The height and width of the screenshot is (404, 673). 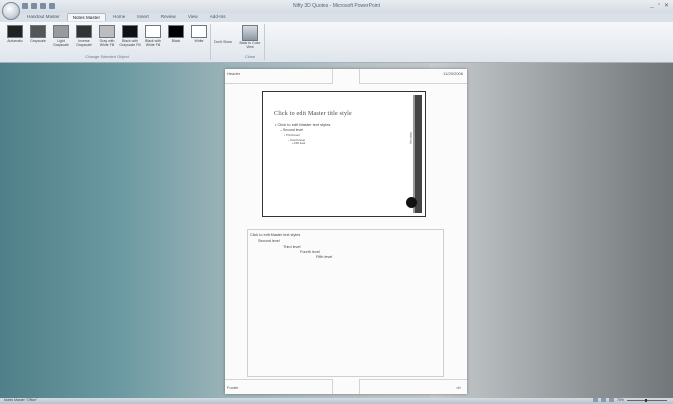 What do you see at coordinates (292, 135) in the screenshot?
I see `slide-text-level-3: • Third level` at bounding box center [292, 135].